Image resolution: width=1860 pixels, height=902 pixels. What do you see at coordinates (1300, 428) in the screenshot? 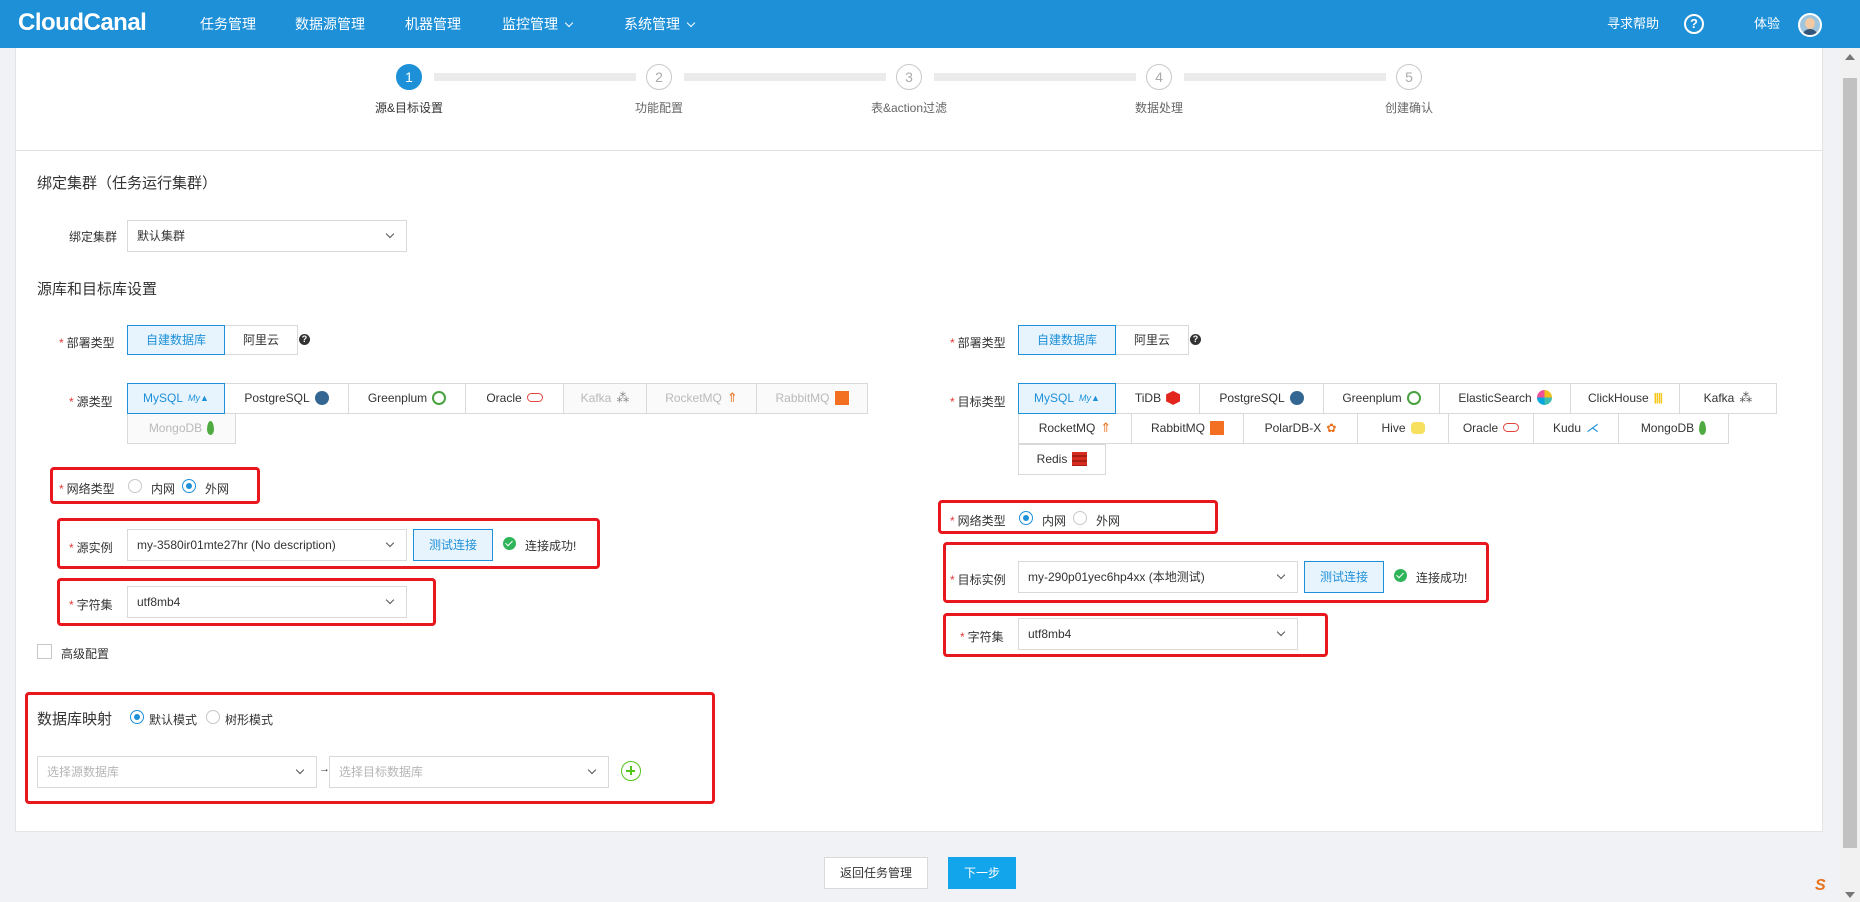
I see `target-type-polardb-x: PolarDB-X ✿` at bounding box center [1300, 428].